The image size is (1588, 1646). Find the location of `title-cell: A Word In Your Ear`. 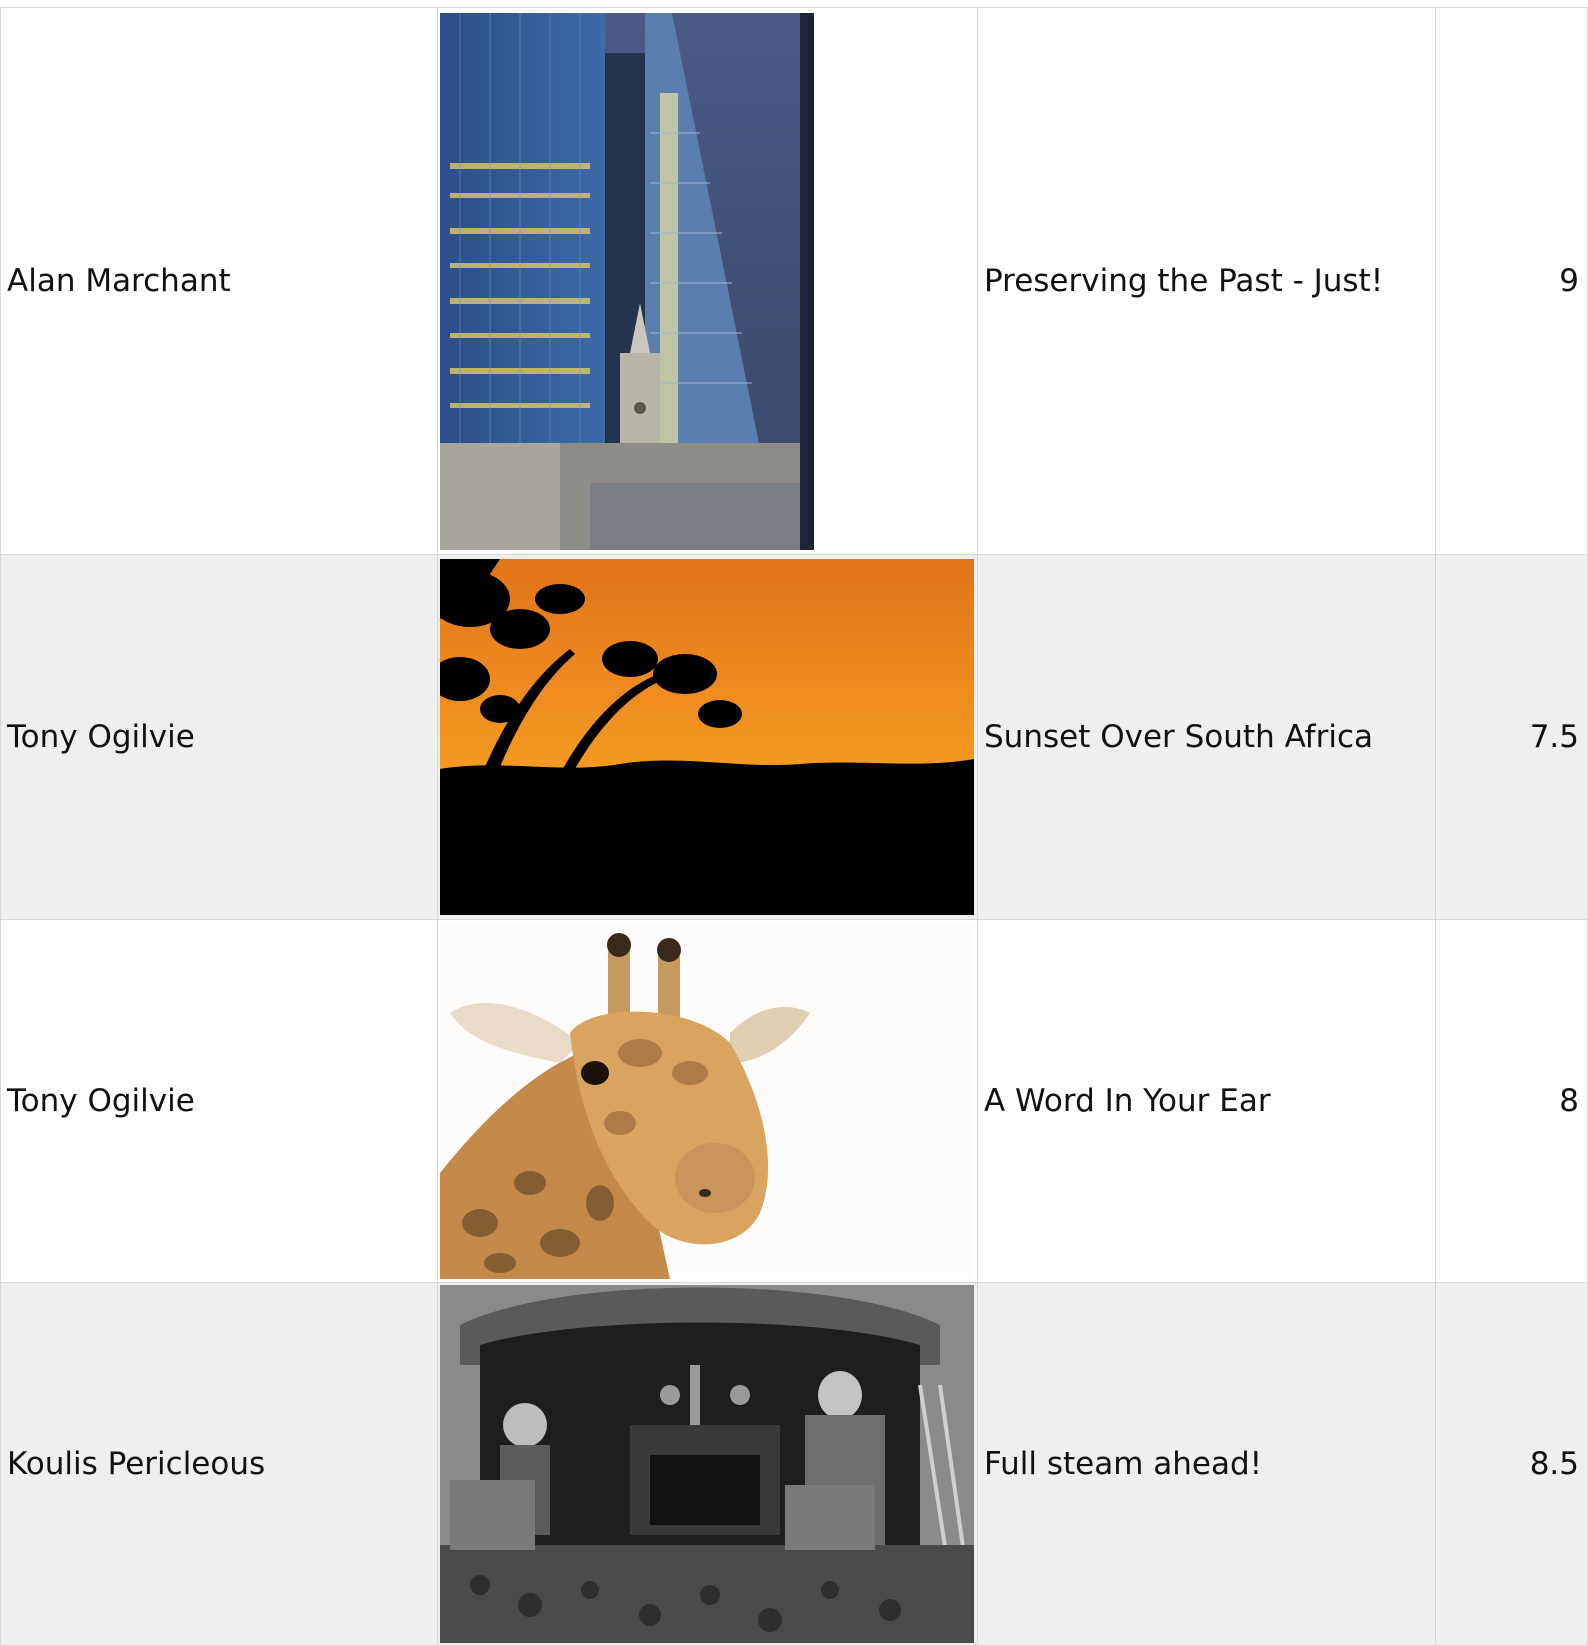

title-cell: A Word In Your Ear is located at coordinates (1206, 1101).